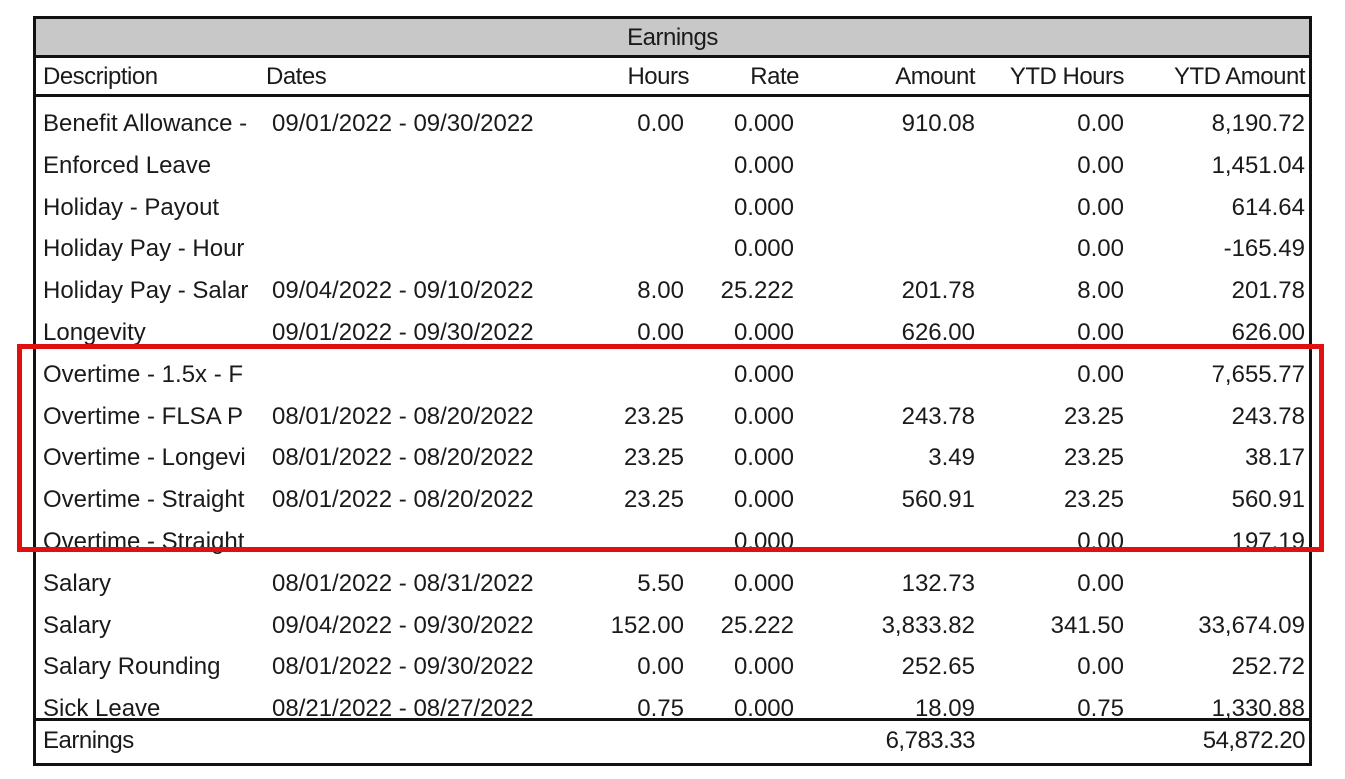 The image size is (1345, 779). Describe the element at coordinates (928, 625) in the screenshot. I see `cell-amount: 3,833.82` at that location.